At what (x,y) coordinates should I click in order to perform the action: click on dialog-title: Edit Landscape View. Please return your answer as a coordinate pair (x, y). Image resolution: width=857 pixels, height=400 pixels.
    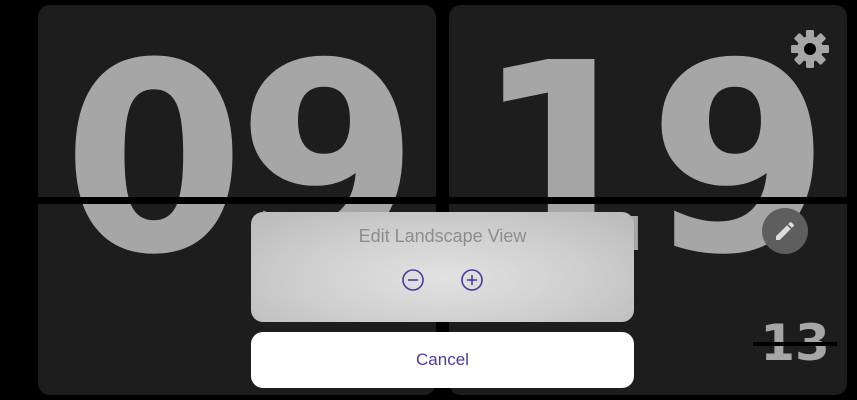
    Looking at the image, I should click on (442, 236).